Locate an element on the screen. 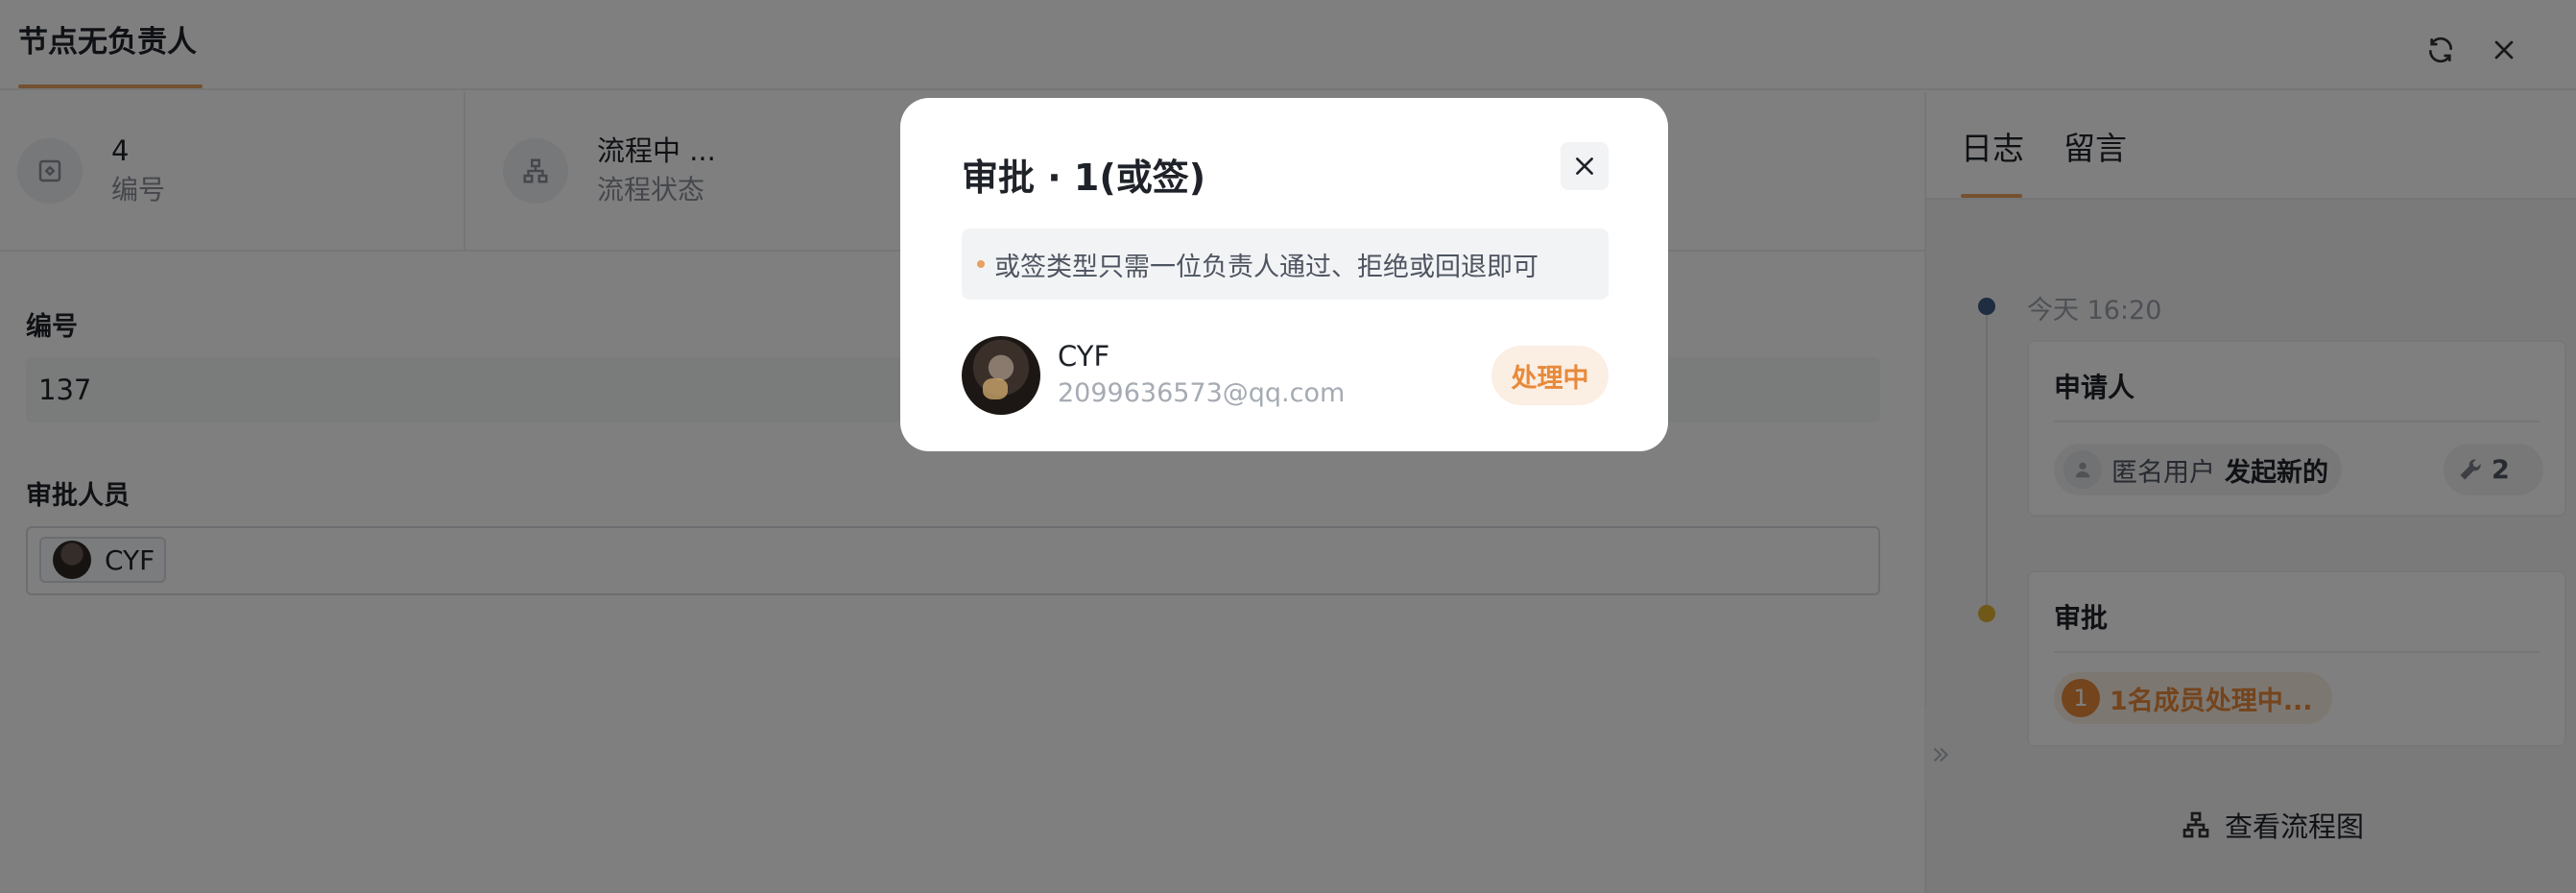  status-badge: 处理中 is located at coordinates (1550, 375).